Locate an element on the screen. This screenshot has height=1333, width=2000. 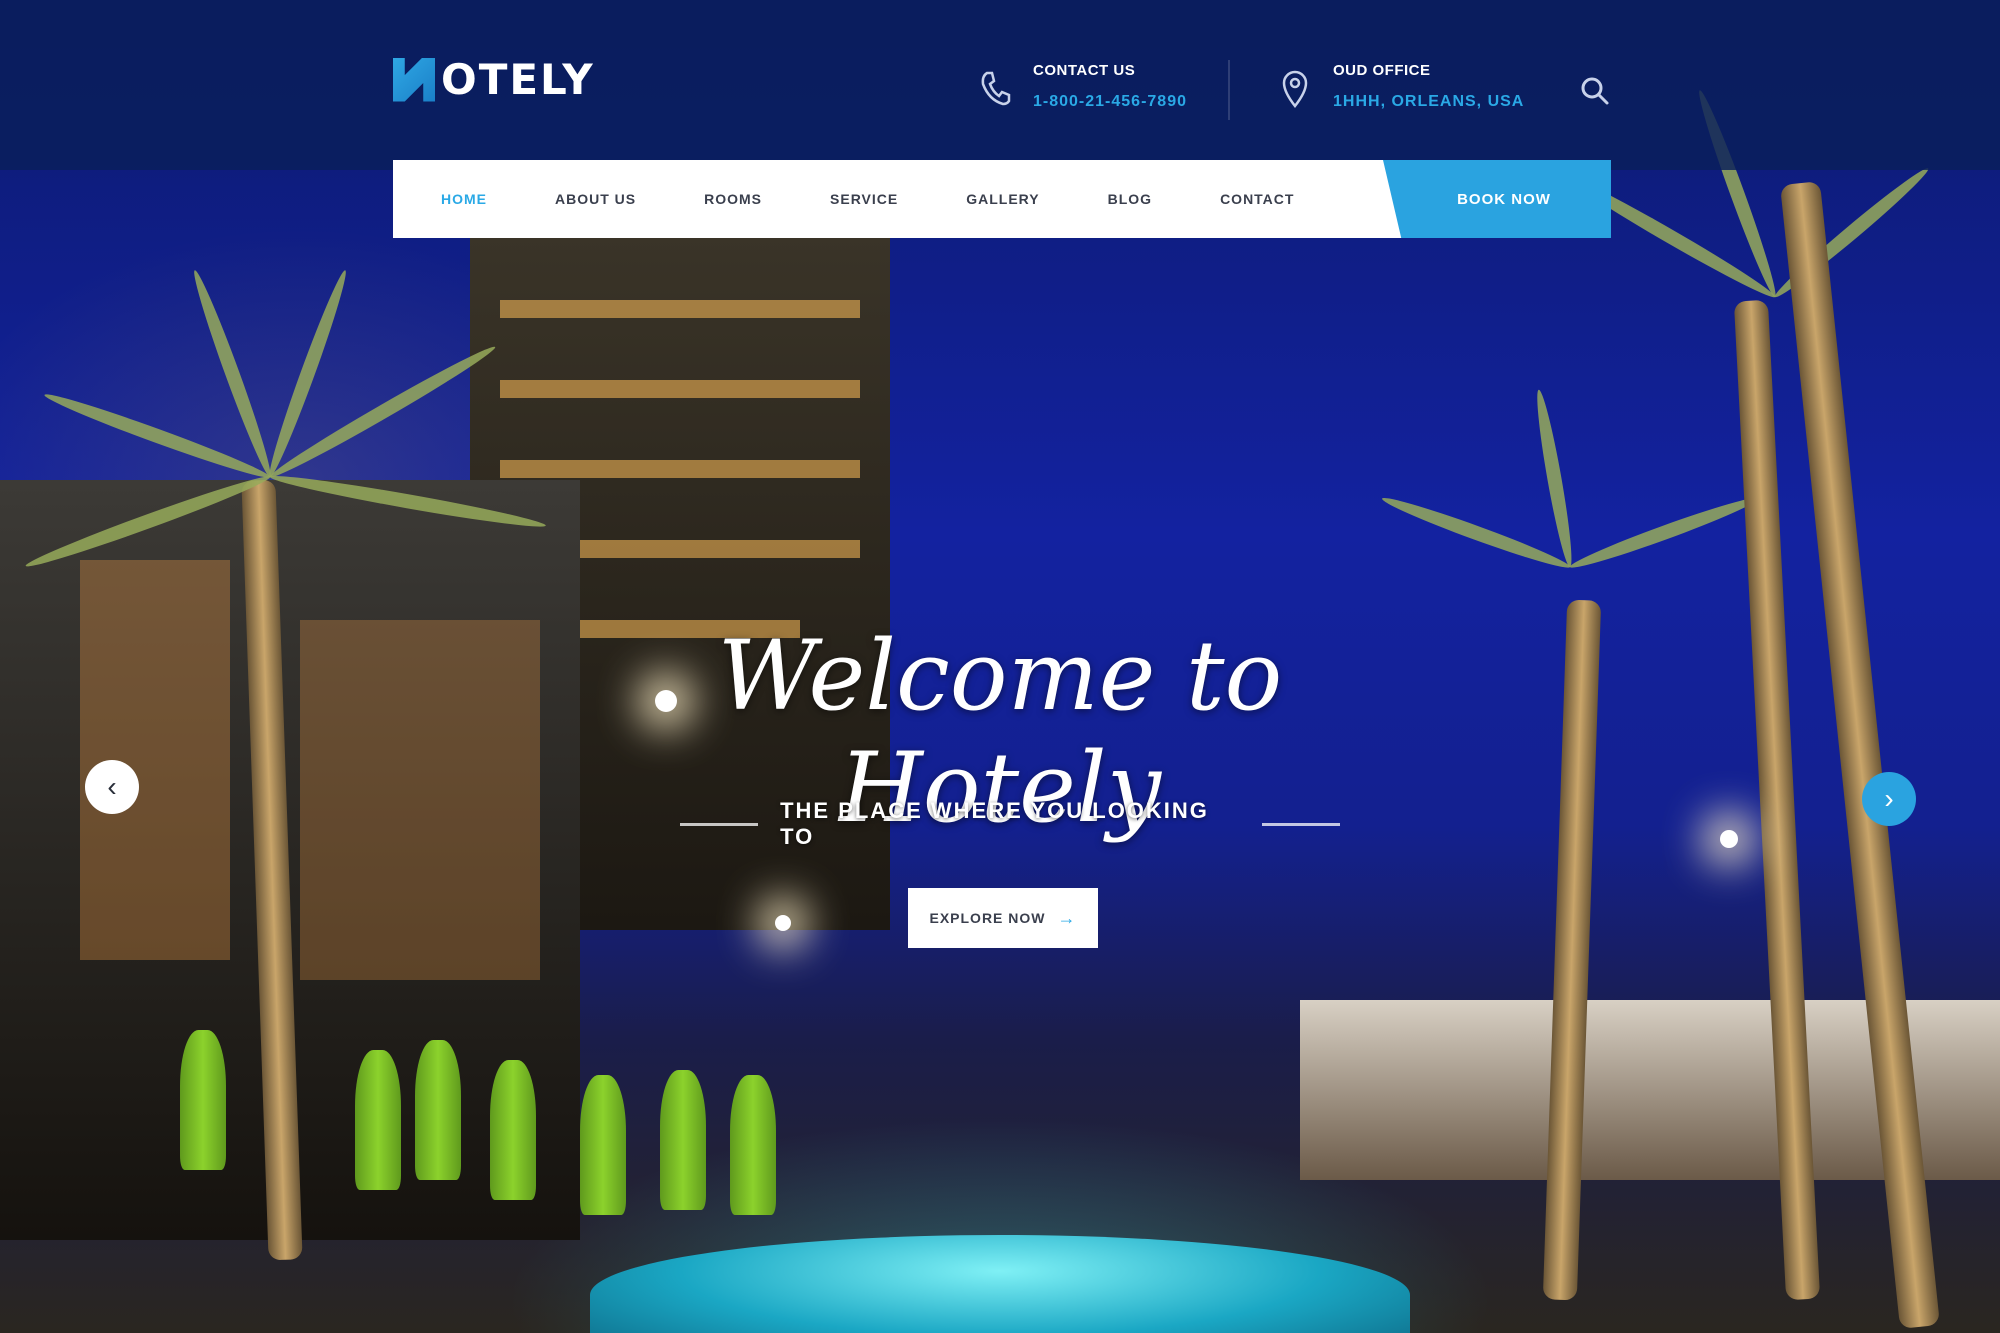
hero-tagline-row: THE PLACE WHERE YOU LOOKING TO is located at coordinates (1010, 824).